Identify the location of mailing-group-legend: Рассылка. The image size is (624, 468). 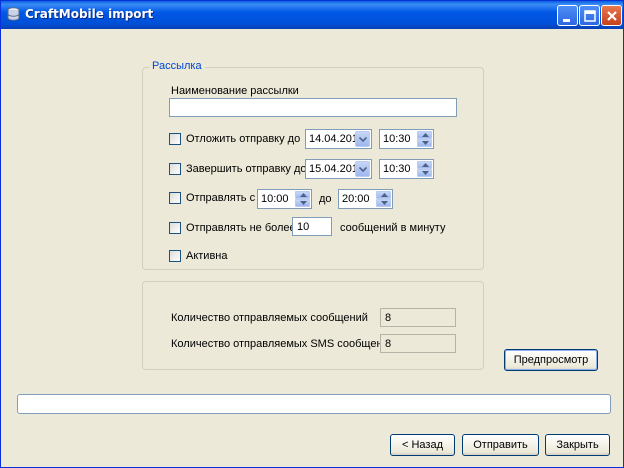
(177, 66).